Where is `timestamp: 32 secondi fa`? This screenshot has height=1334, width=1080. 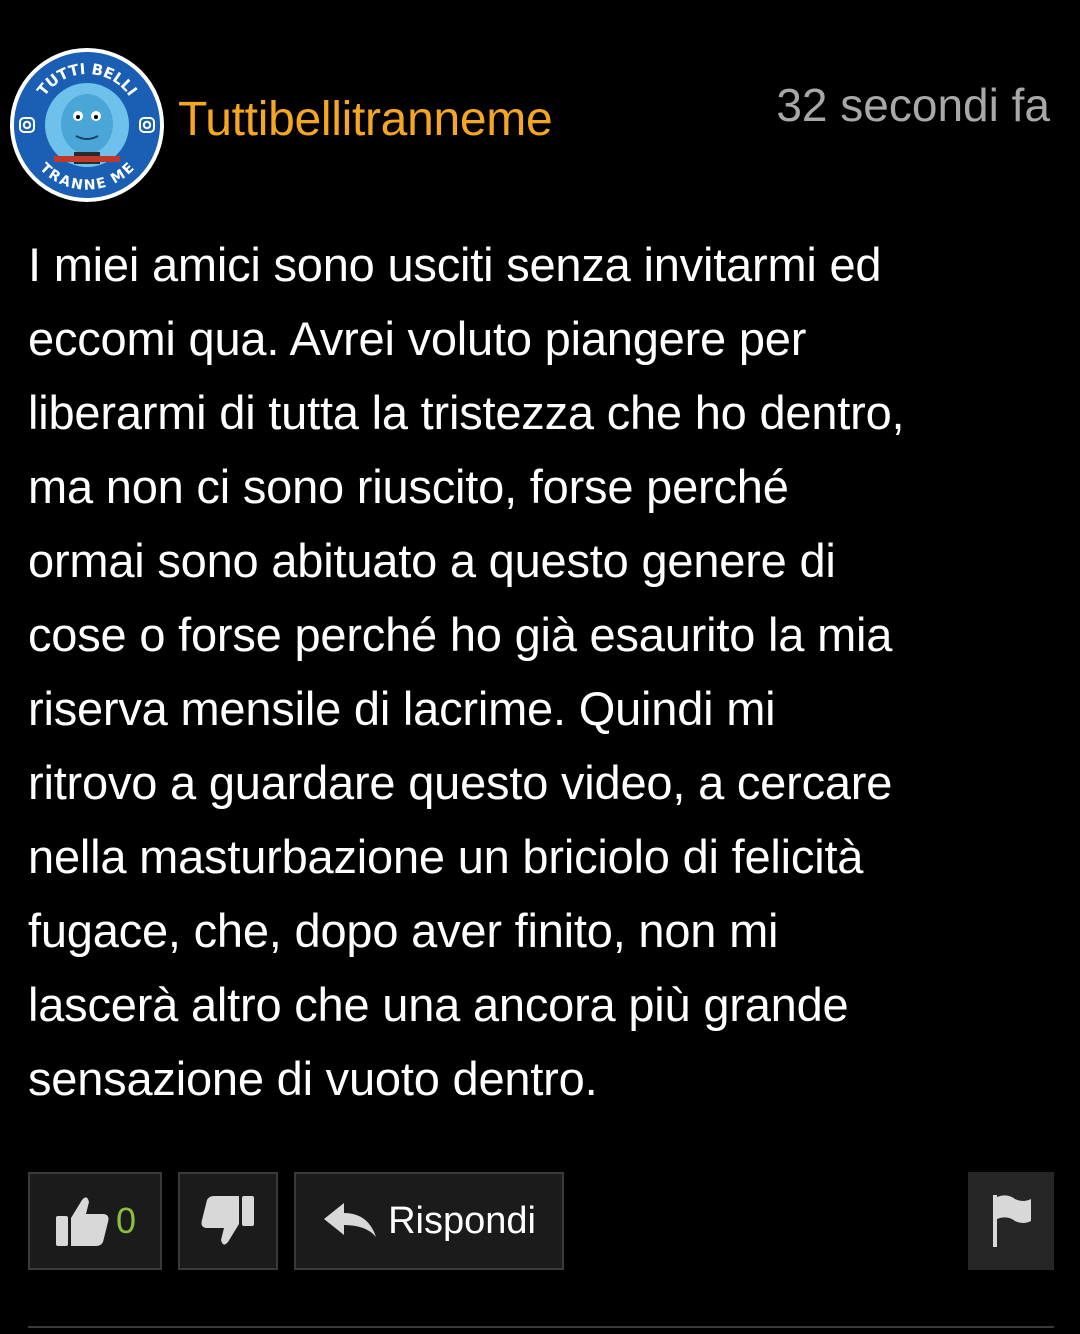
timestamp: 32 secondi fa is located at coordinates (913, 105).